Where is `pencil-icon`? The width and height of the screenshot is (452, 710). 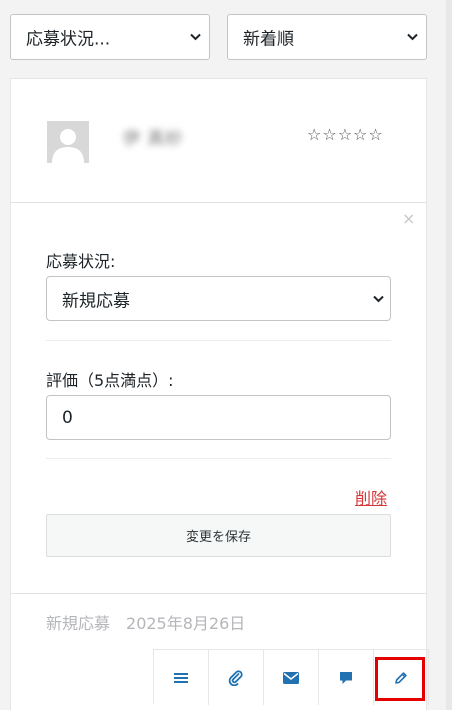
pencil-icon is located at coordinates (401, 677).